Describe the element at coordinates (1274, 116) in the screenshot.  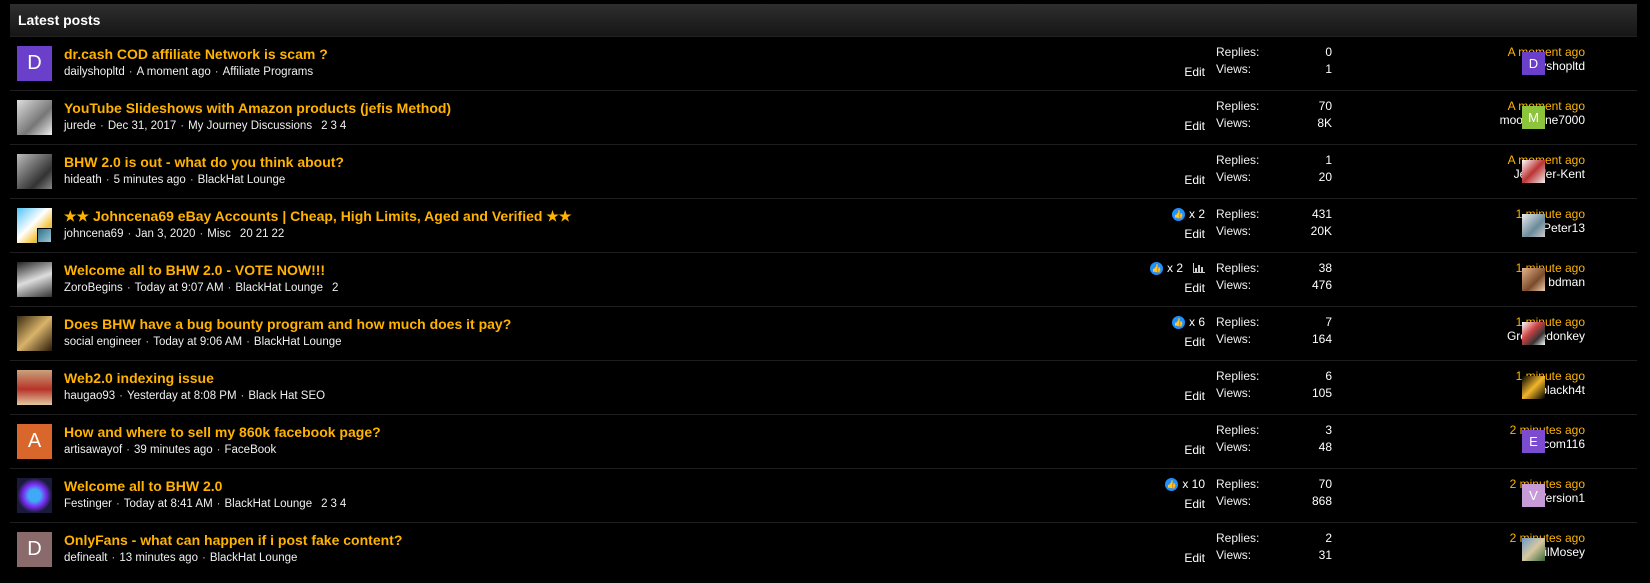
I see `thread-stats: Replies: 70 Views: 8K` at that location.